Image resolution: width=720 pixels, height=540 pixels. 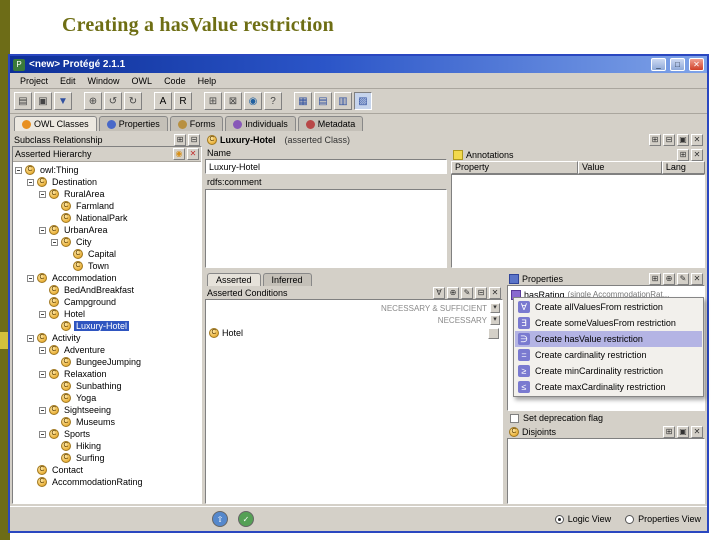 I want to click on delete-disjoint-icon: ✕, so click(x=697, y=431).